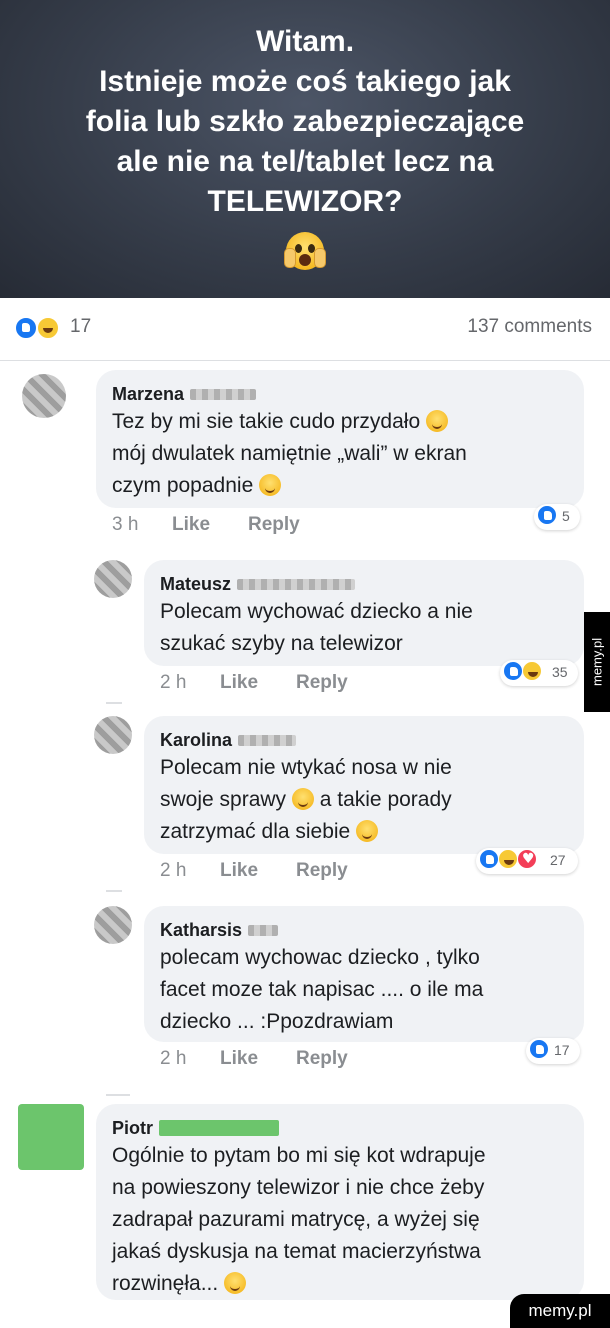  I want to click on reaction-badge: 5, so click(557, 517).